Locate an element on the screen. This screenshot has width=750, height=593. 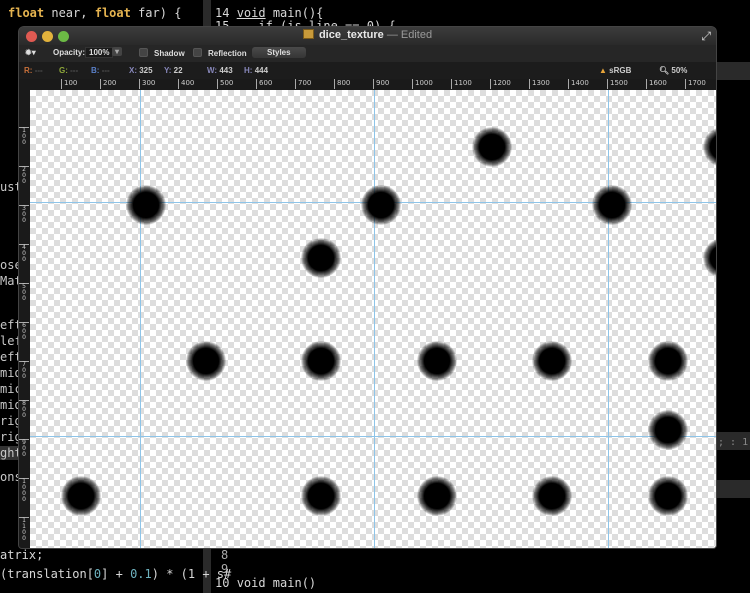
edited-status: — Edited is located at coordinates (409, 35).